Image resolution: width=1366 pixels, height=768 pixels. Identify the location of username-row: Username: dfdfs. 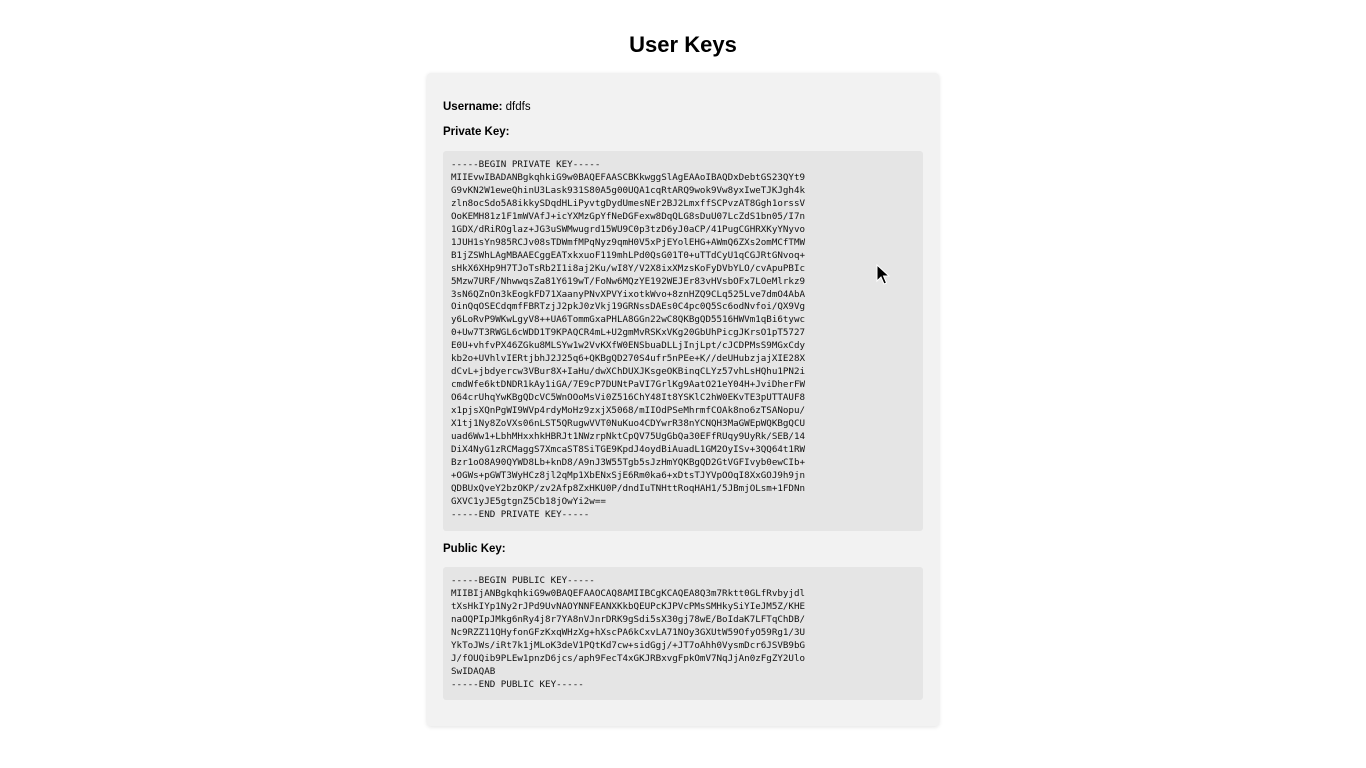
(487, 107).